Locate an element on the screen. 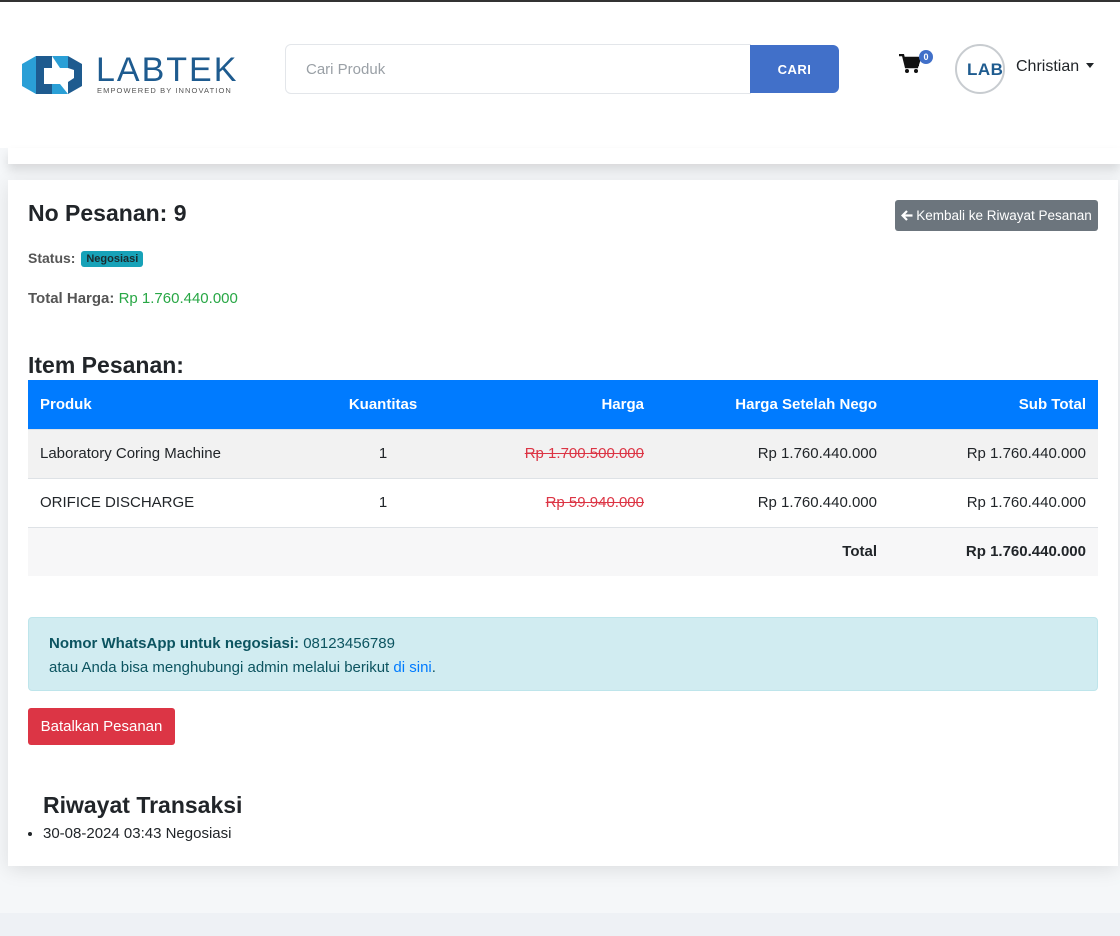 The image size is (1120, 936). order-number-label: No Pesanan: is located at coordinates (98, 213).